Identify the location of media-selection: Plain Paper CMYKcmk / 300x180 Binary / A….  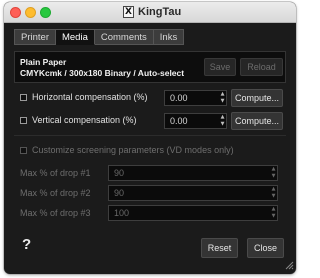
(150, 67).